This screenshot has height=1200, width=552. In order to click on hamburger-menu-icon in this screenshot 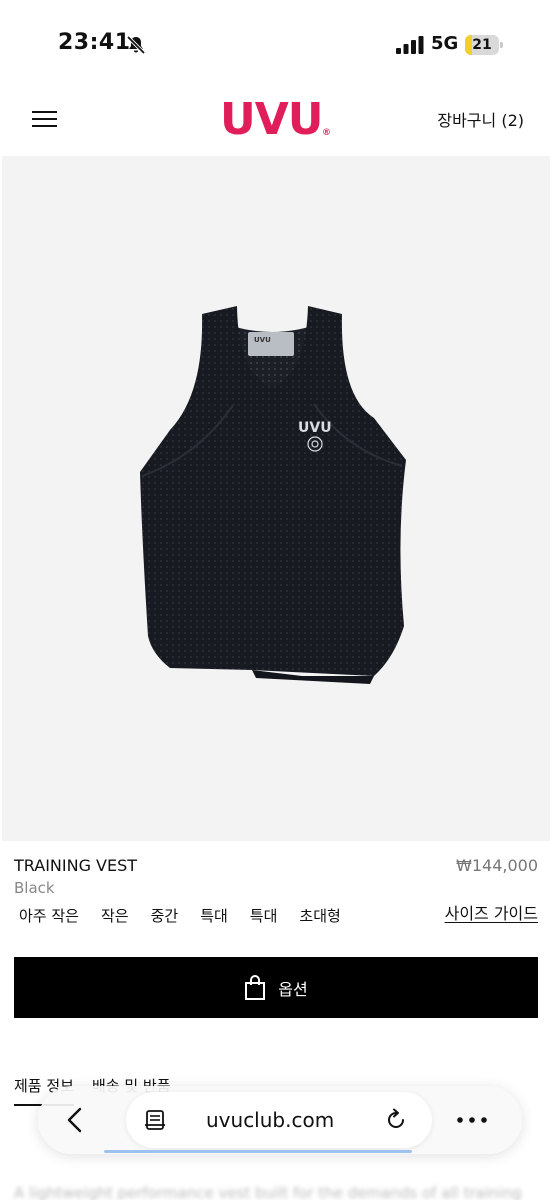, I will do `click(44, 119)`.